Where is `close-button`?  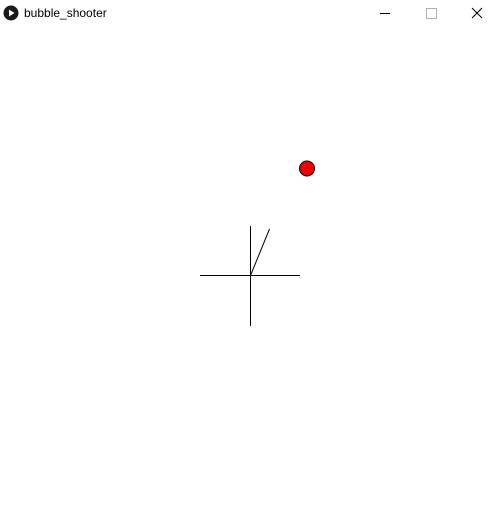
close-button is located at coordinates (477, 13).